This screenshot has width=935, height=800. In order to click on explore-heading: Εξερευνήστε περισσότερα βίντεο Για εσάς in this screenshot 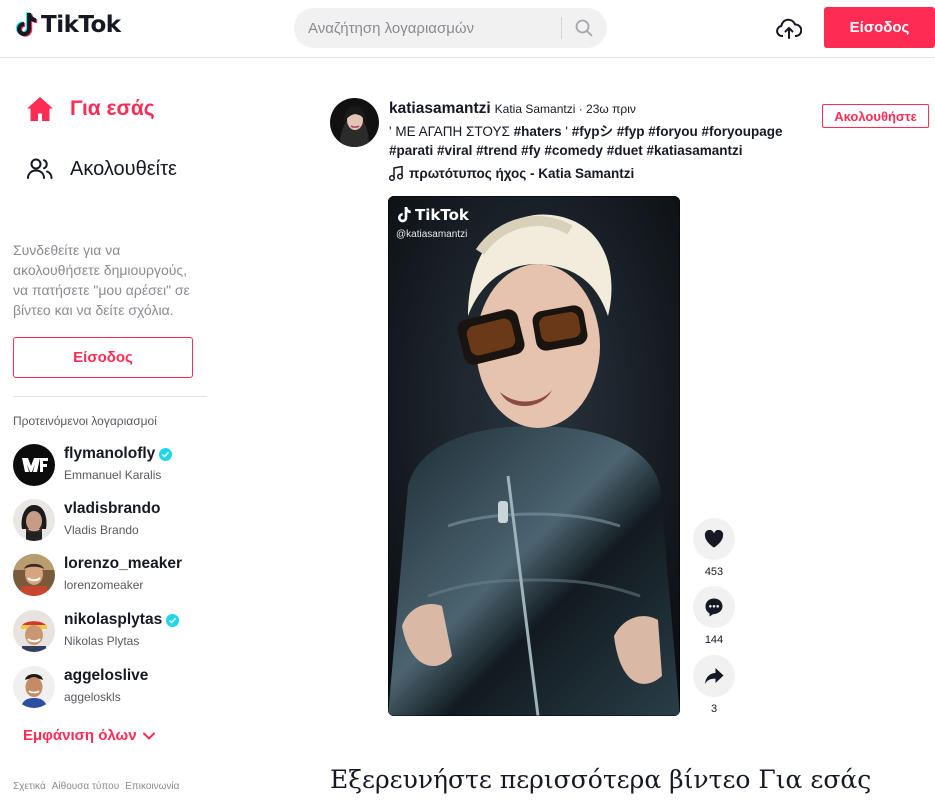, I will do `click(601, 779)`.